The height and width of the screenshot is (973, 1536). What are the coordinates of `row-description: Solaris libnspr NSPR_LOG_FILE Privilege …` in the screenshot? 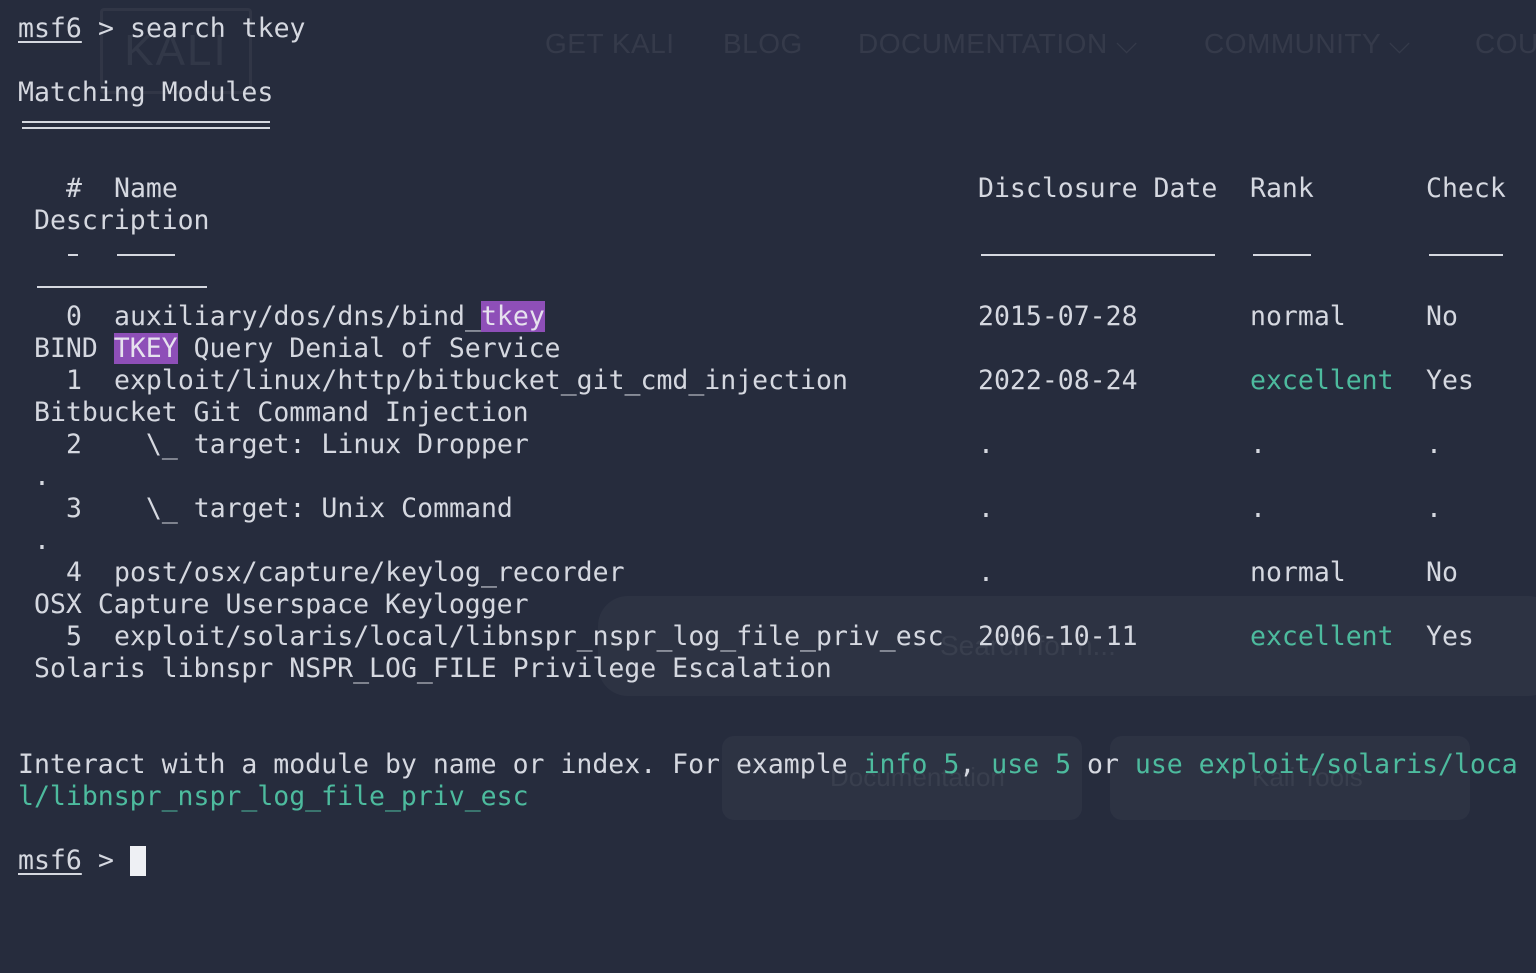 It's located at (433, 668).